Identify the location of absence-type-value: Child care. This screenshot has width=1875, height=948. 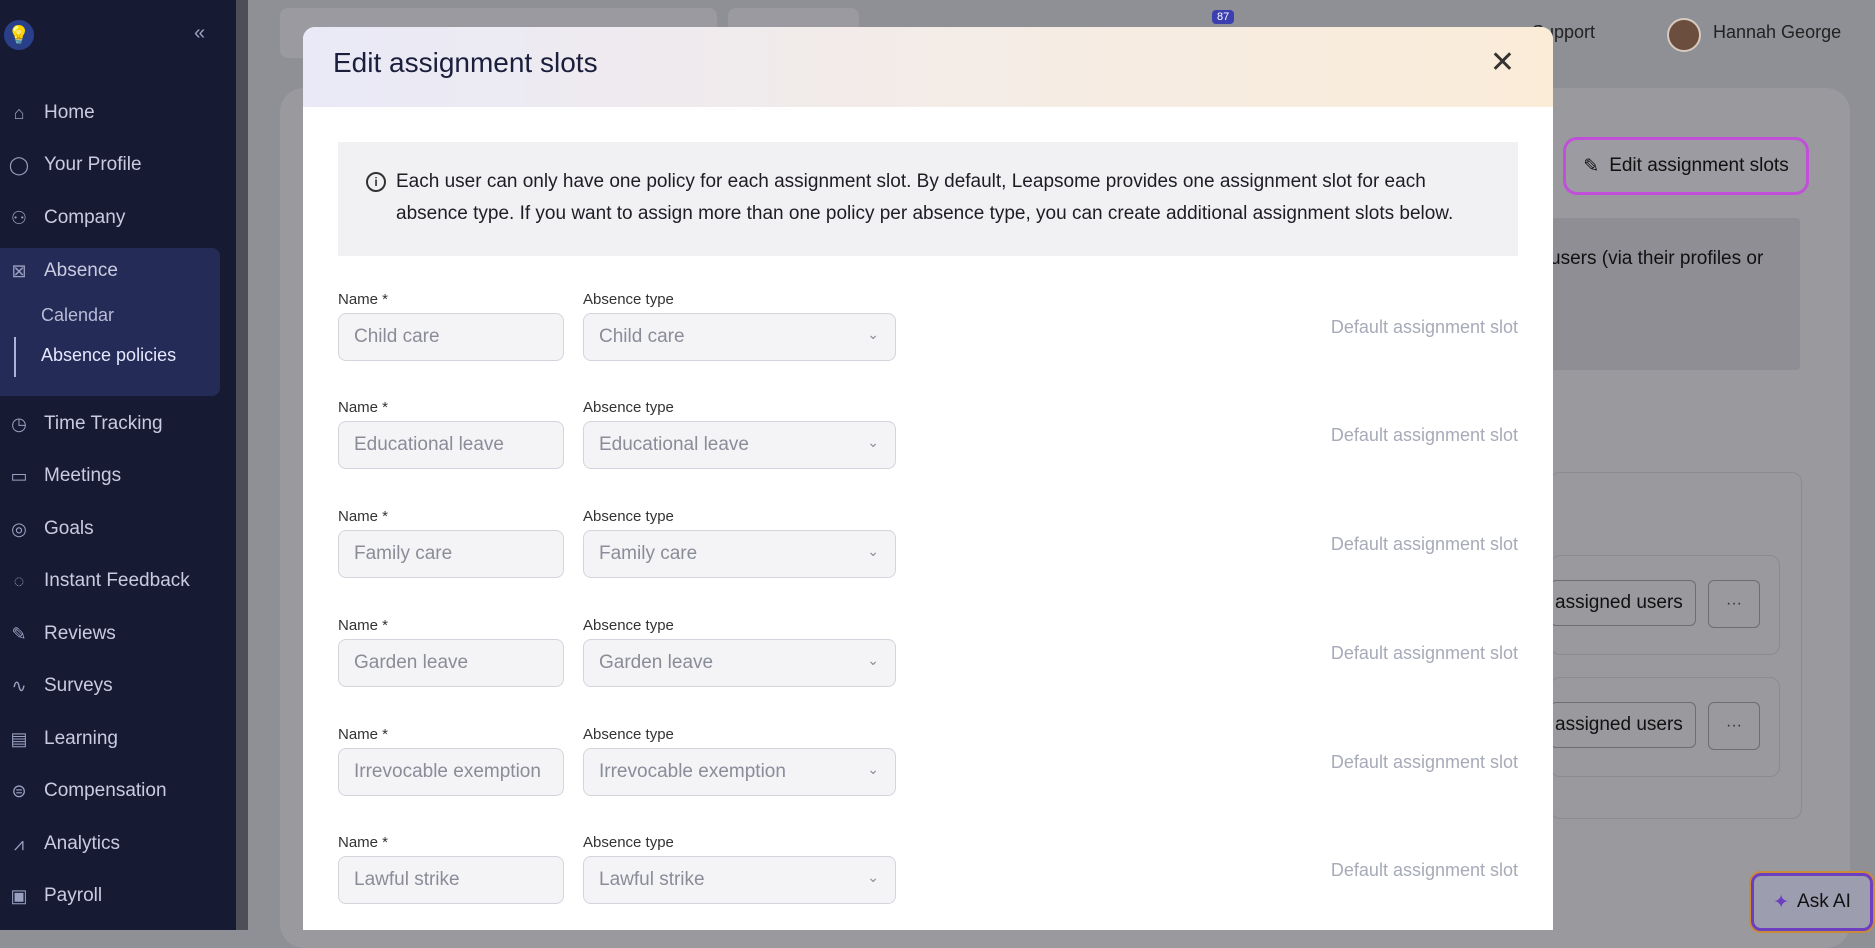
(642, 336).